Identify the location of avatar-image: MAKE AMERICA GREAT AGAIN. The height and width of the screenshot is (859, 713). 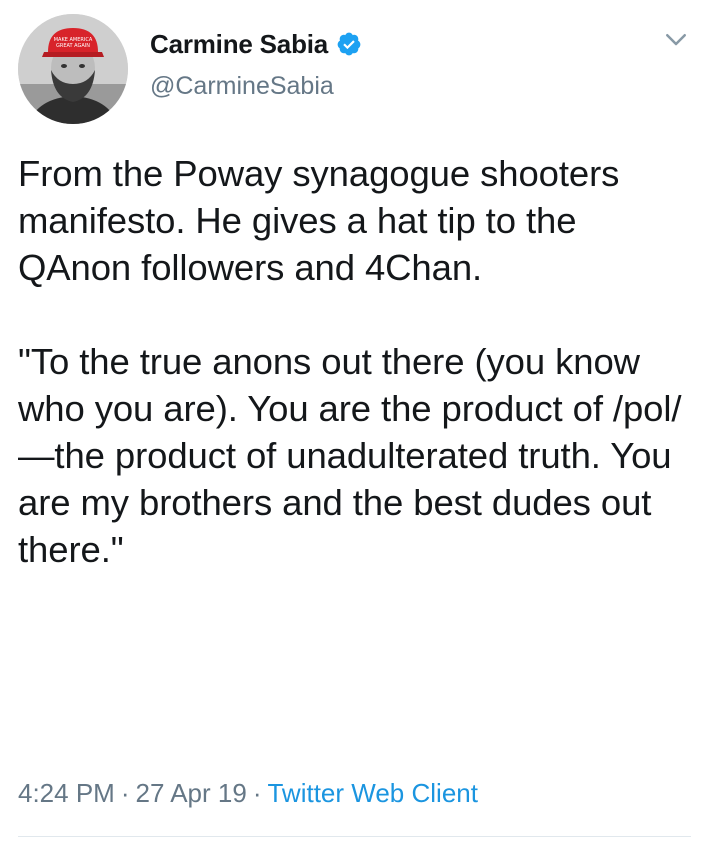
(73, 69).